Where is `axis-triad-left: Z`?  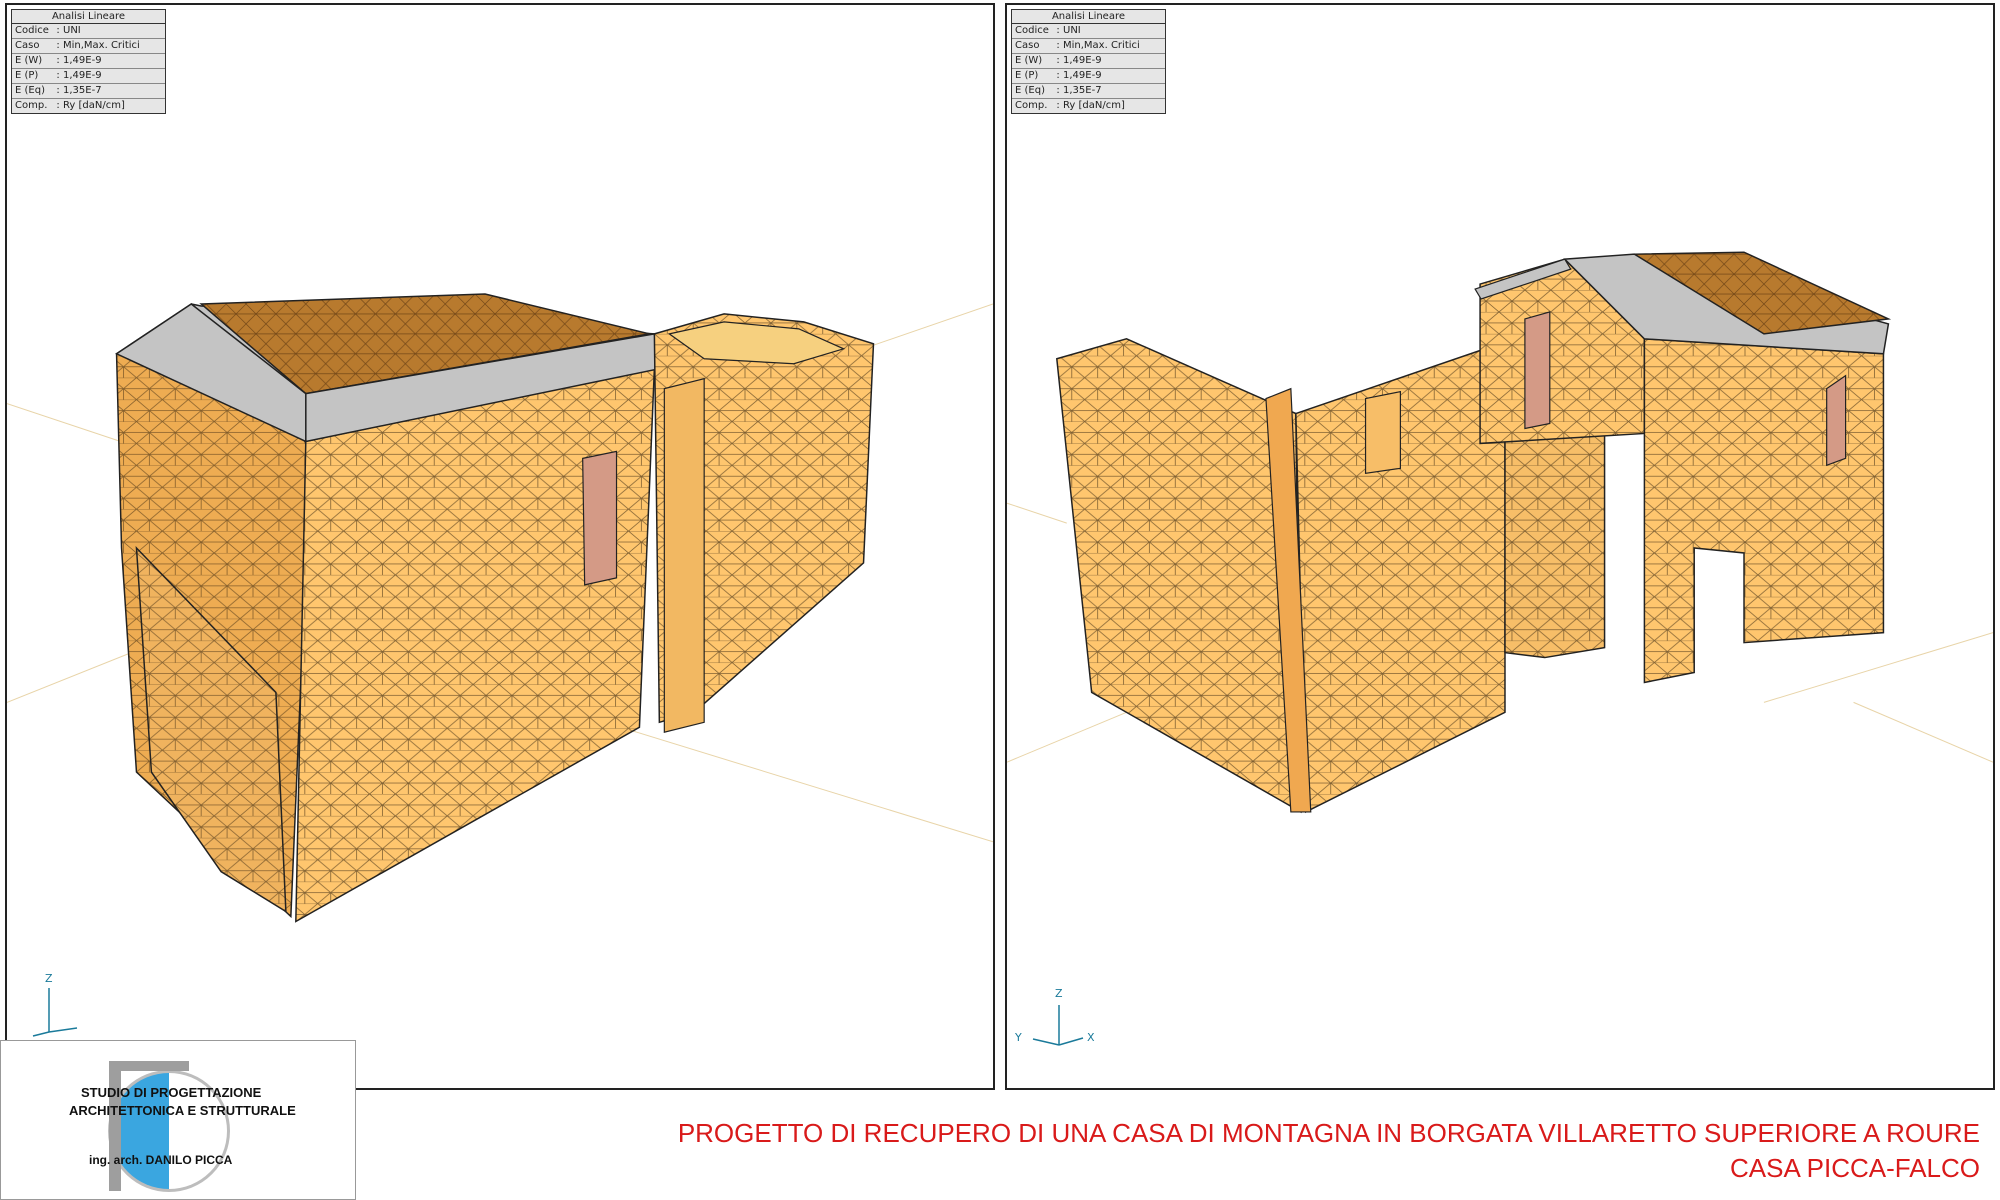
axis-triad-left: Z is located at coordinates (57, 1005).